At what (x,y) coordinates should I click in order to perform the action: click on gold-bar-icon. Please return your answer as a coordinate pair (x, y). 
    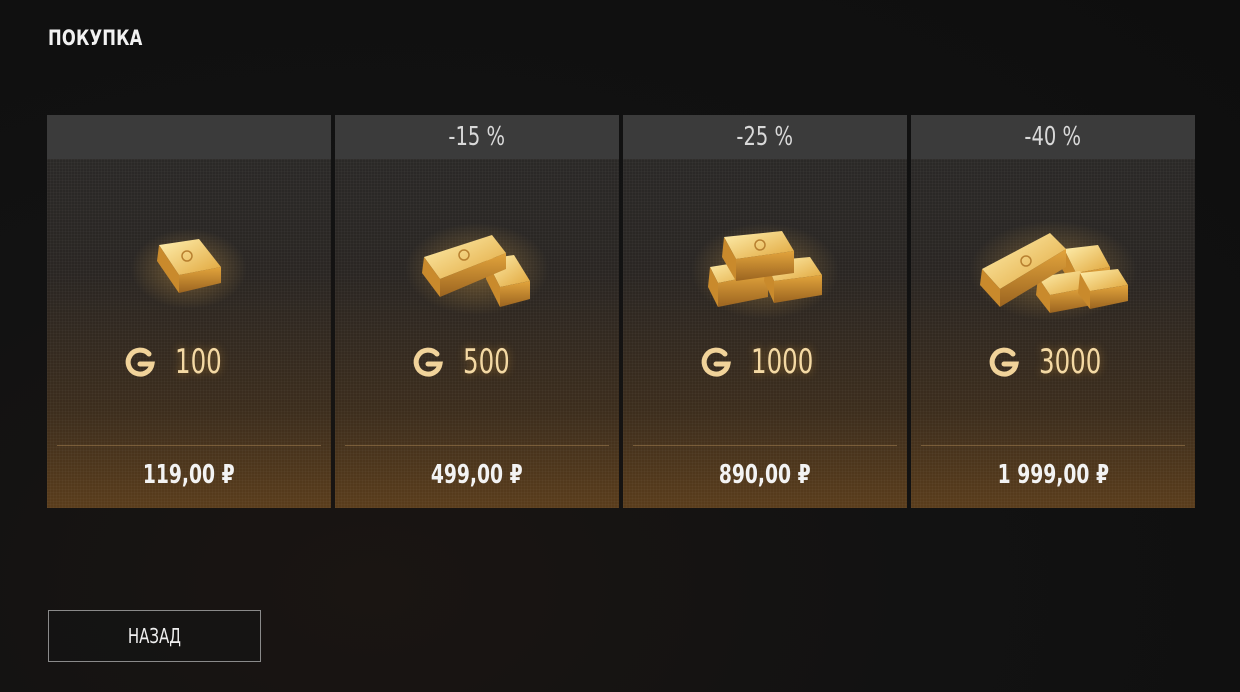
    Looking at the image, I should click on (189, 269).